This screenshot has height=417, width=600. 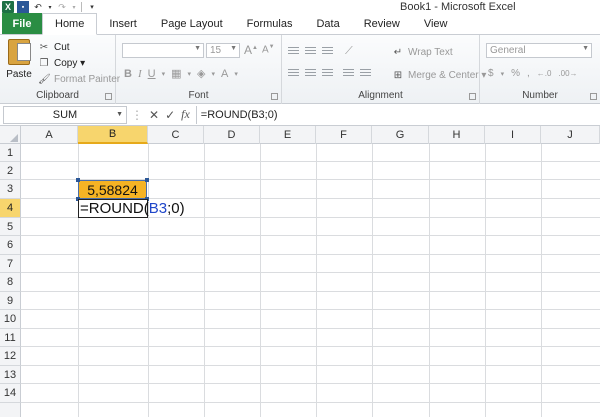 What do you see at coordinates (10, 189) in the screenshot?
I see `row-header-3: 3` at bounding box center [10, 189].